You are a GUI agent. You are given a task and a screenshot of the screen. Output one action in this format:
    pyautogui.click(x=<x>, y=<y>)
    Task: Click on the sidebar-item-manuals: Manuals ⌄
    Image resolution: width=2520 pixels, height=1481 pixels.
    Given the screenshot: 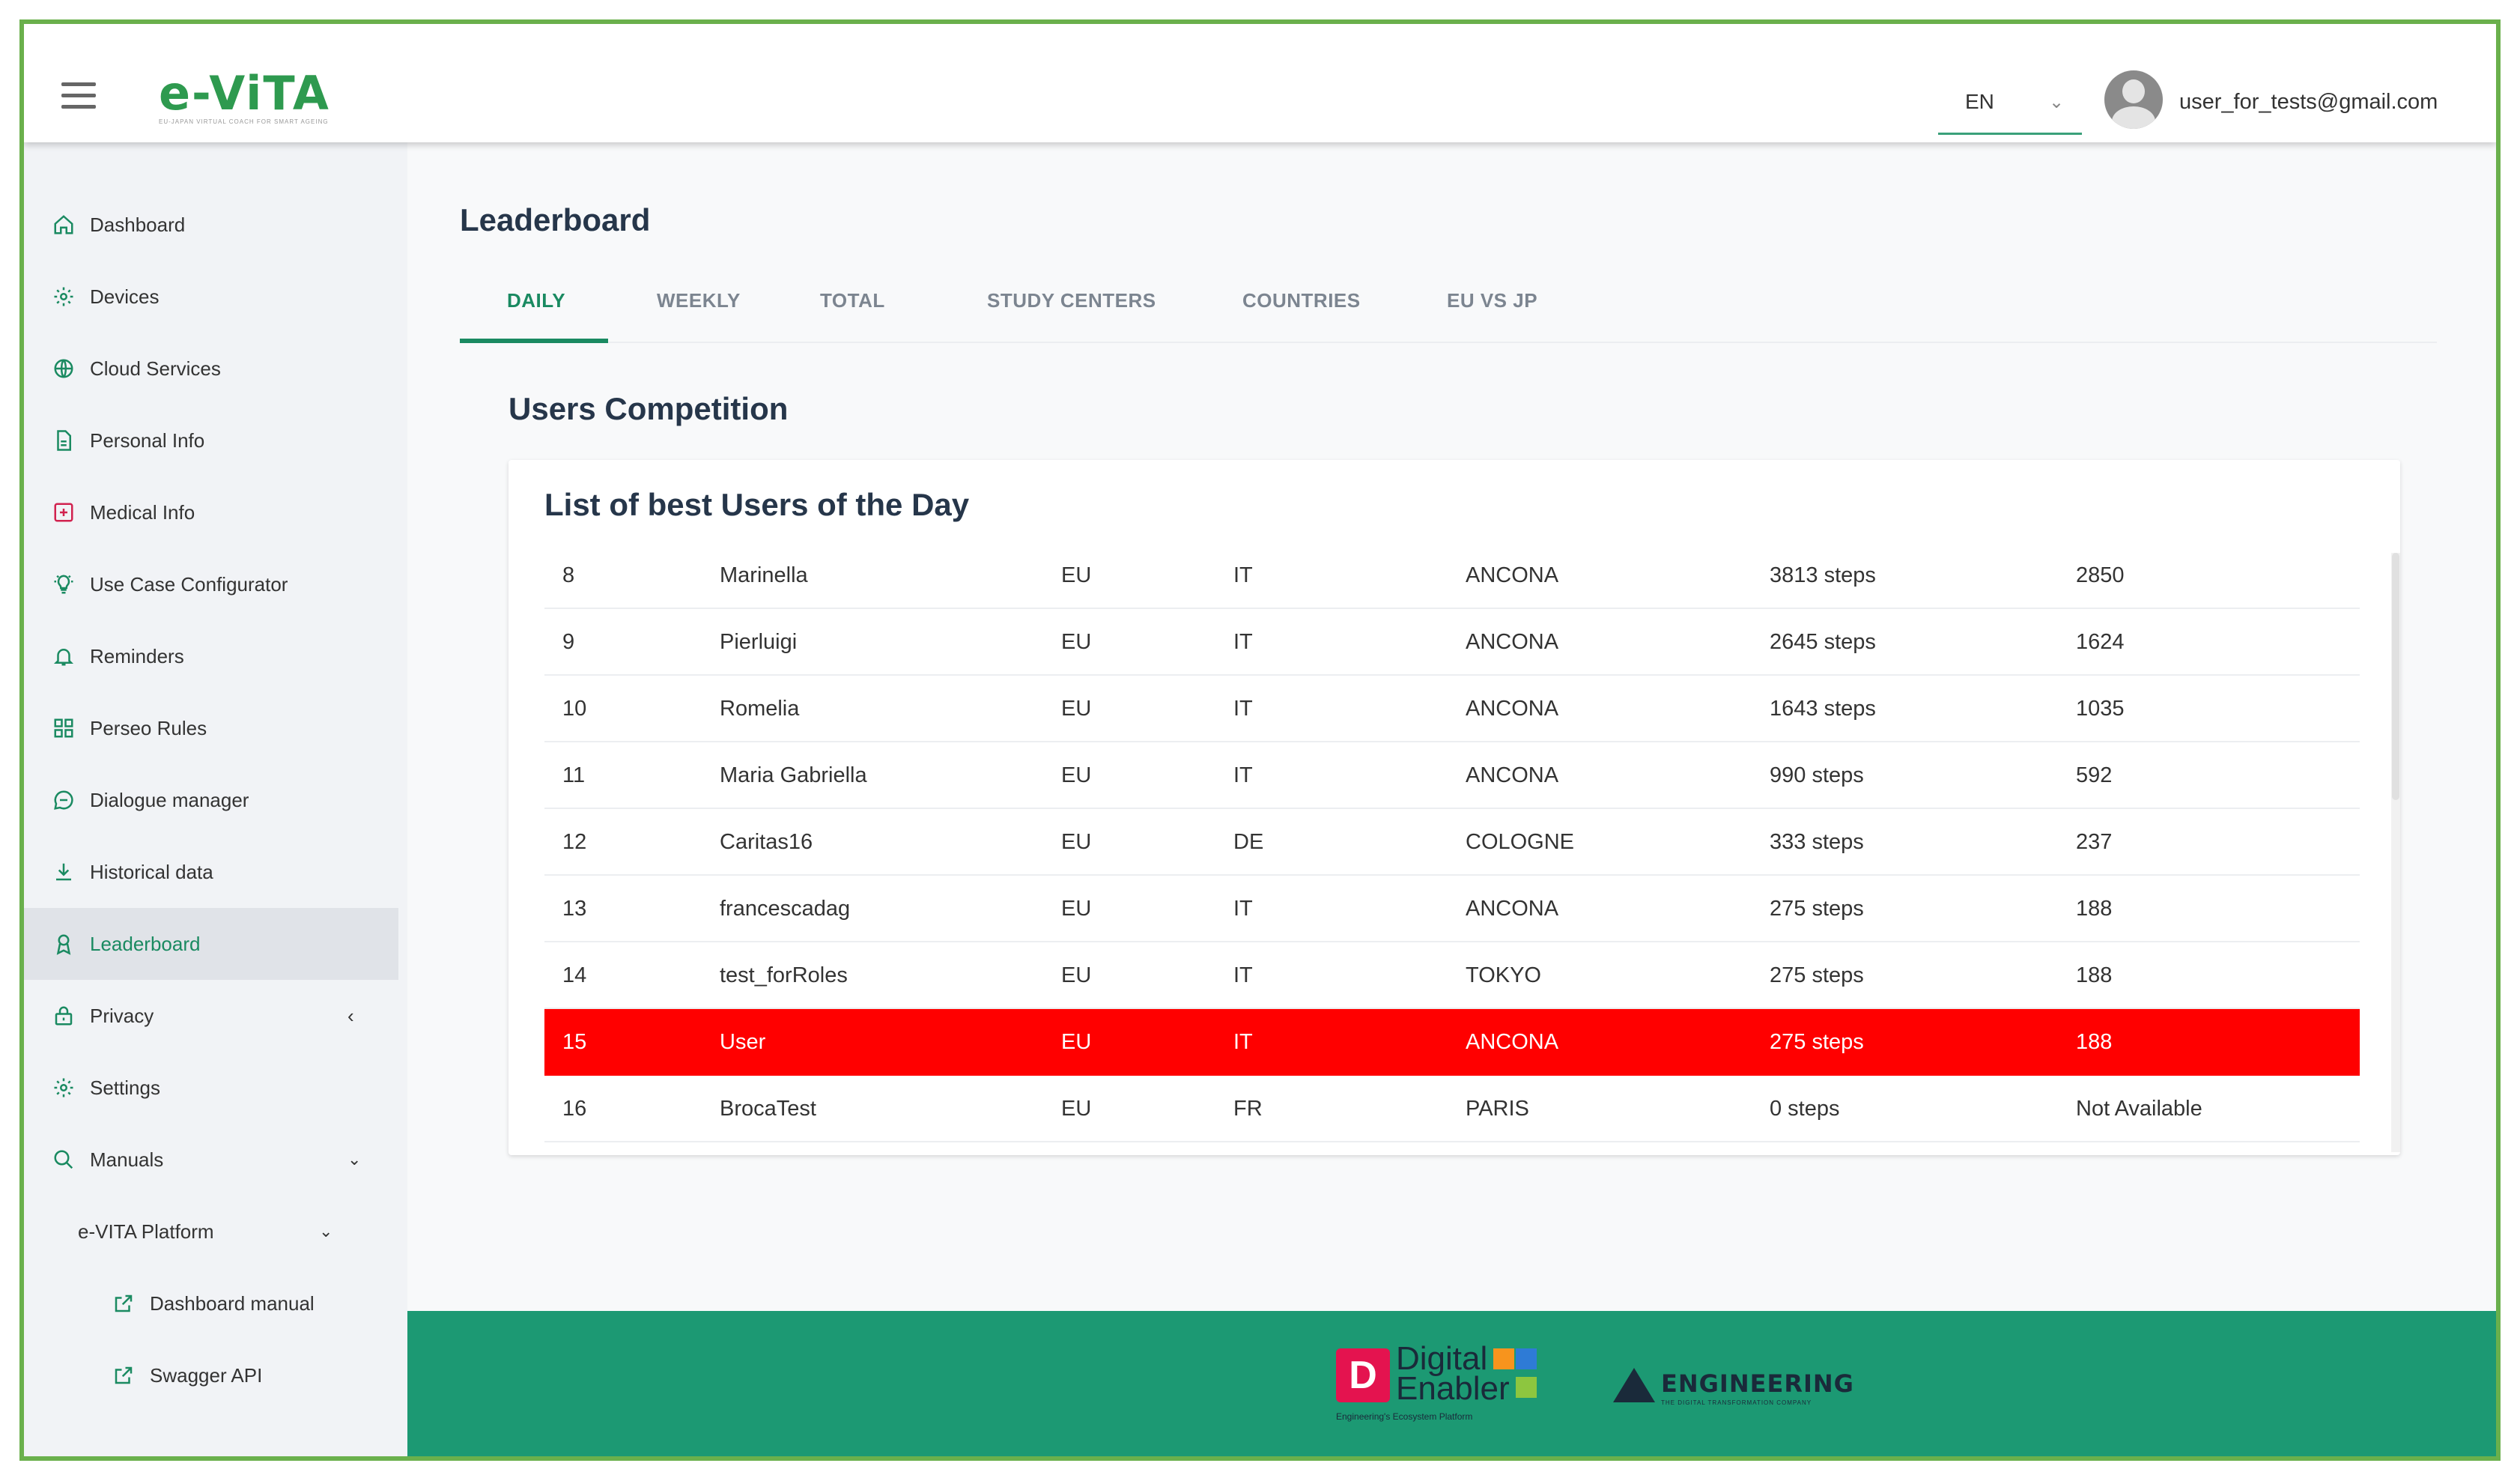 What is the action you would take?
    pyautogui.click(x=211, y=1160)
    